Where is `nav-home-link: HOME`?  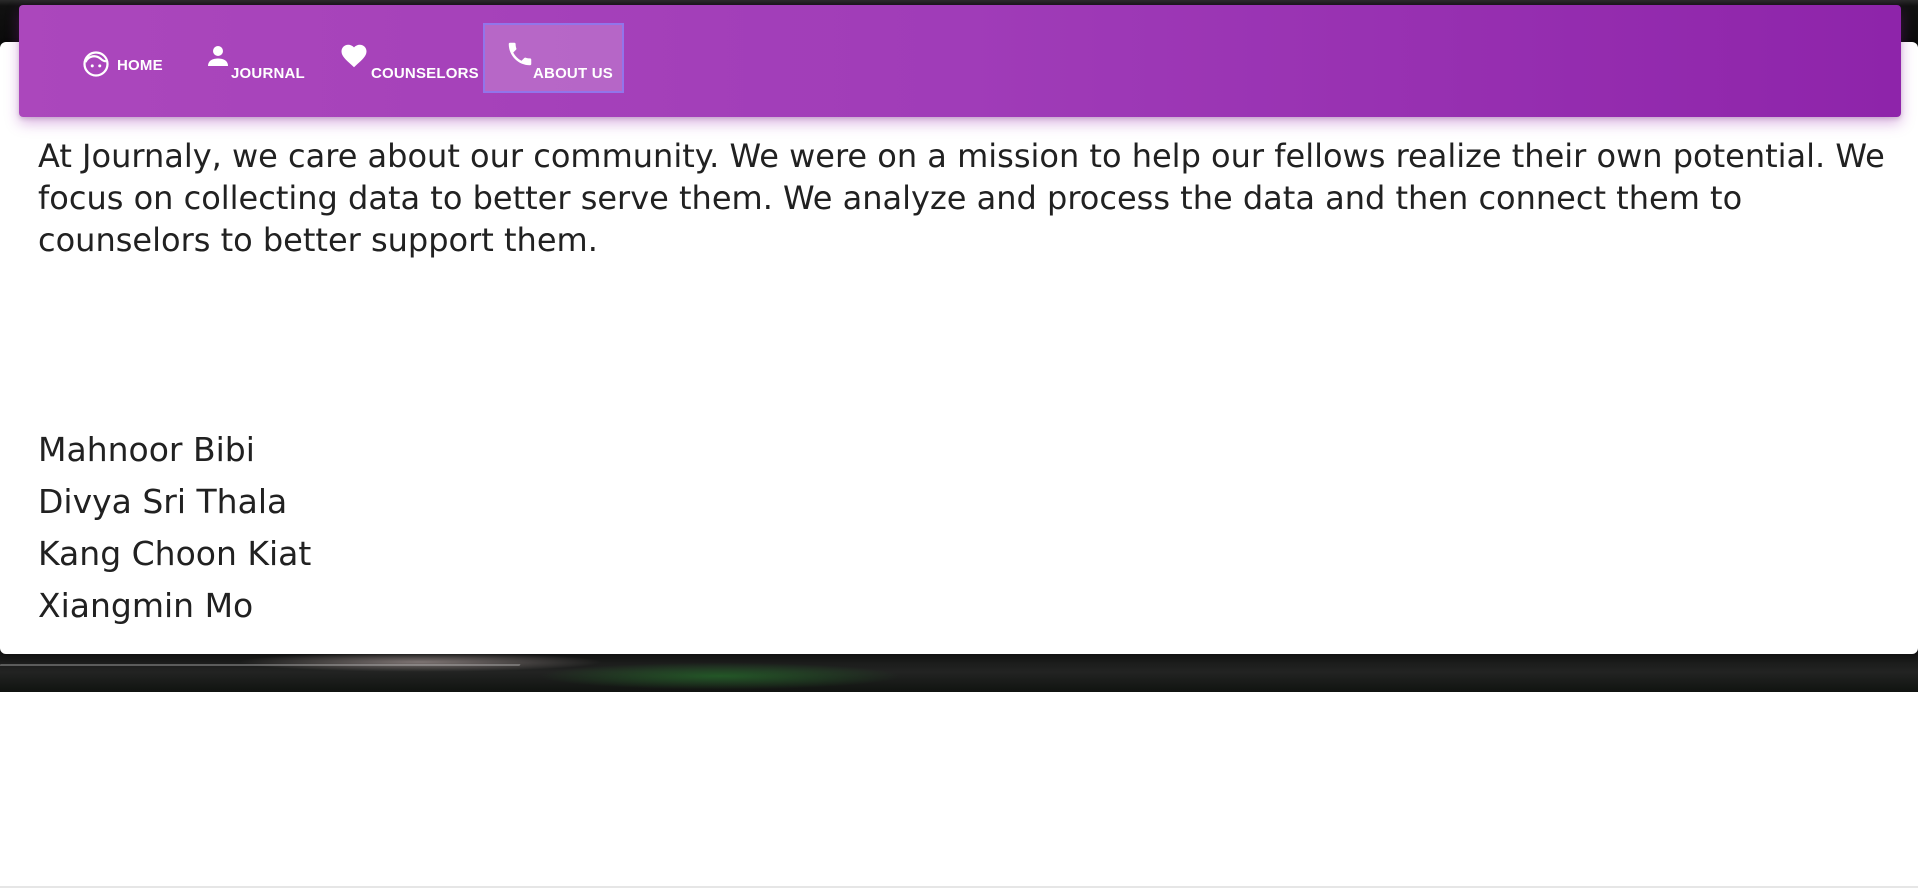 nav-home-link: HOME is located at coordinates (114, 58).